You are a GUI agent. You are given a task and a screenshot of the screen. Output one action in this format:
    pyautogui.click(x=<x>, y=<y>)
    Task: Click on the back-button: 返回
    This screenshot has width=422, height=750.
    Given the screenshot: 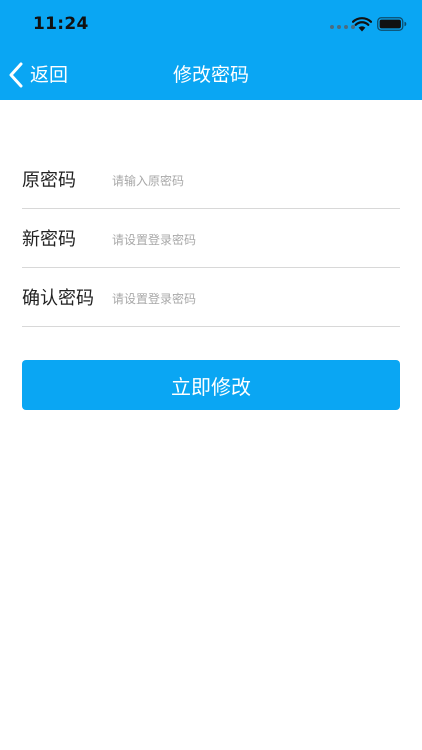 What is the action you would take?
    pyautogui.click(x=38, y=75)
    